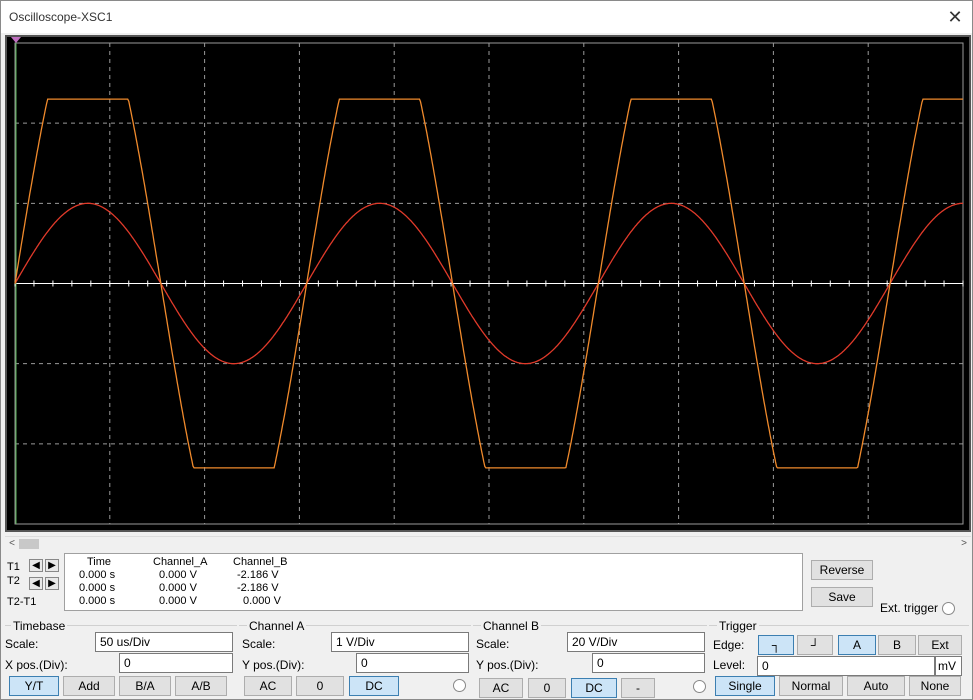 The width and height of the screenshot is (973, 700). I want to click on window-title: Oscilloscope-XSC1, so click(61, 17).